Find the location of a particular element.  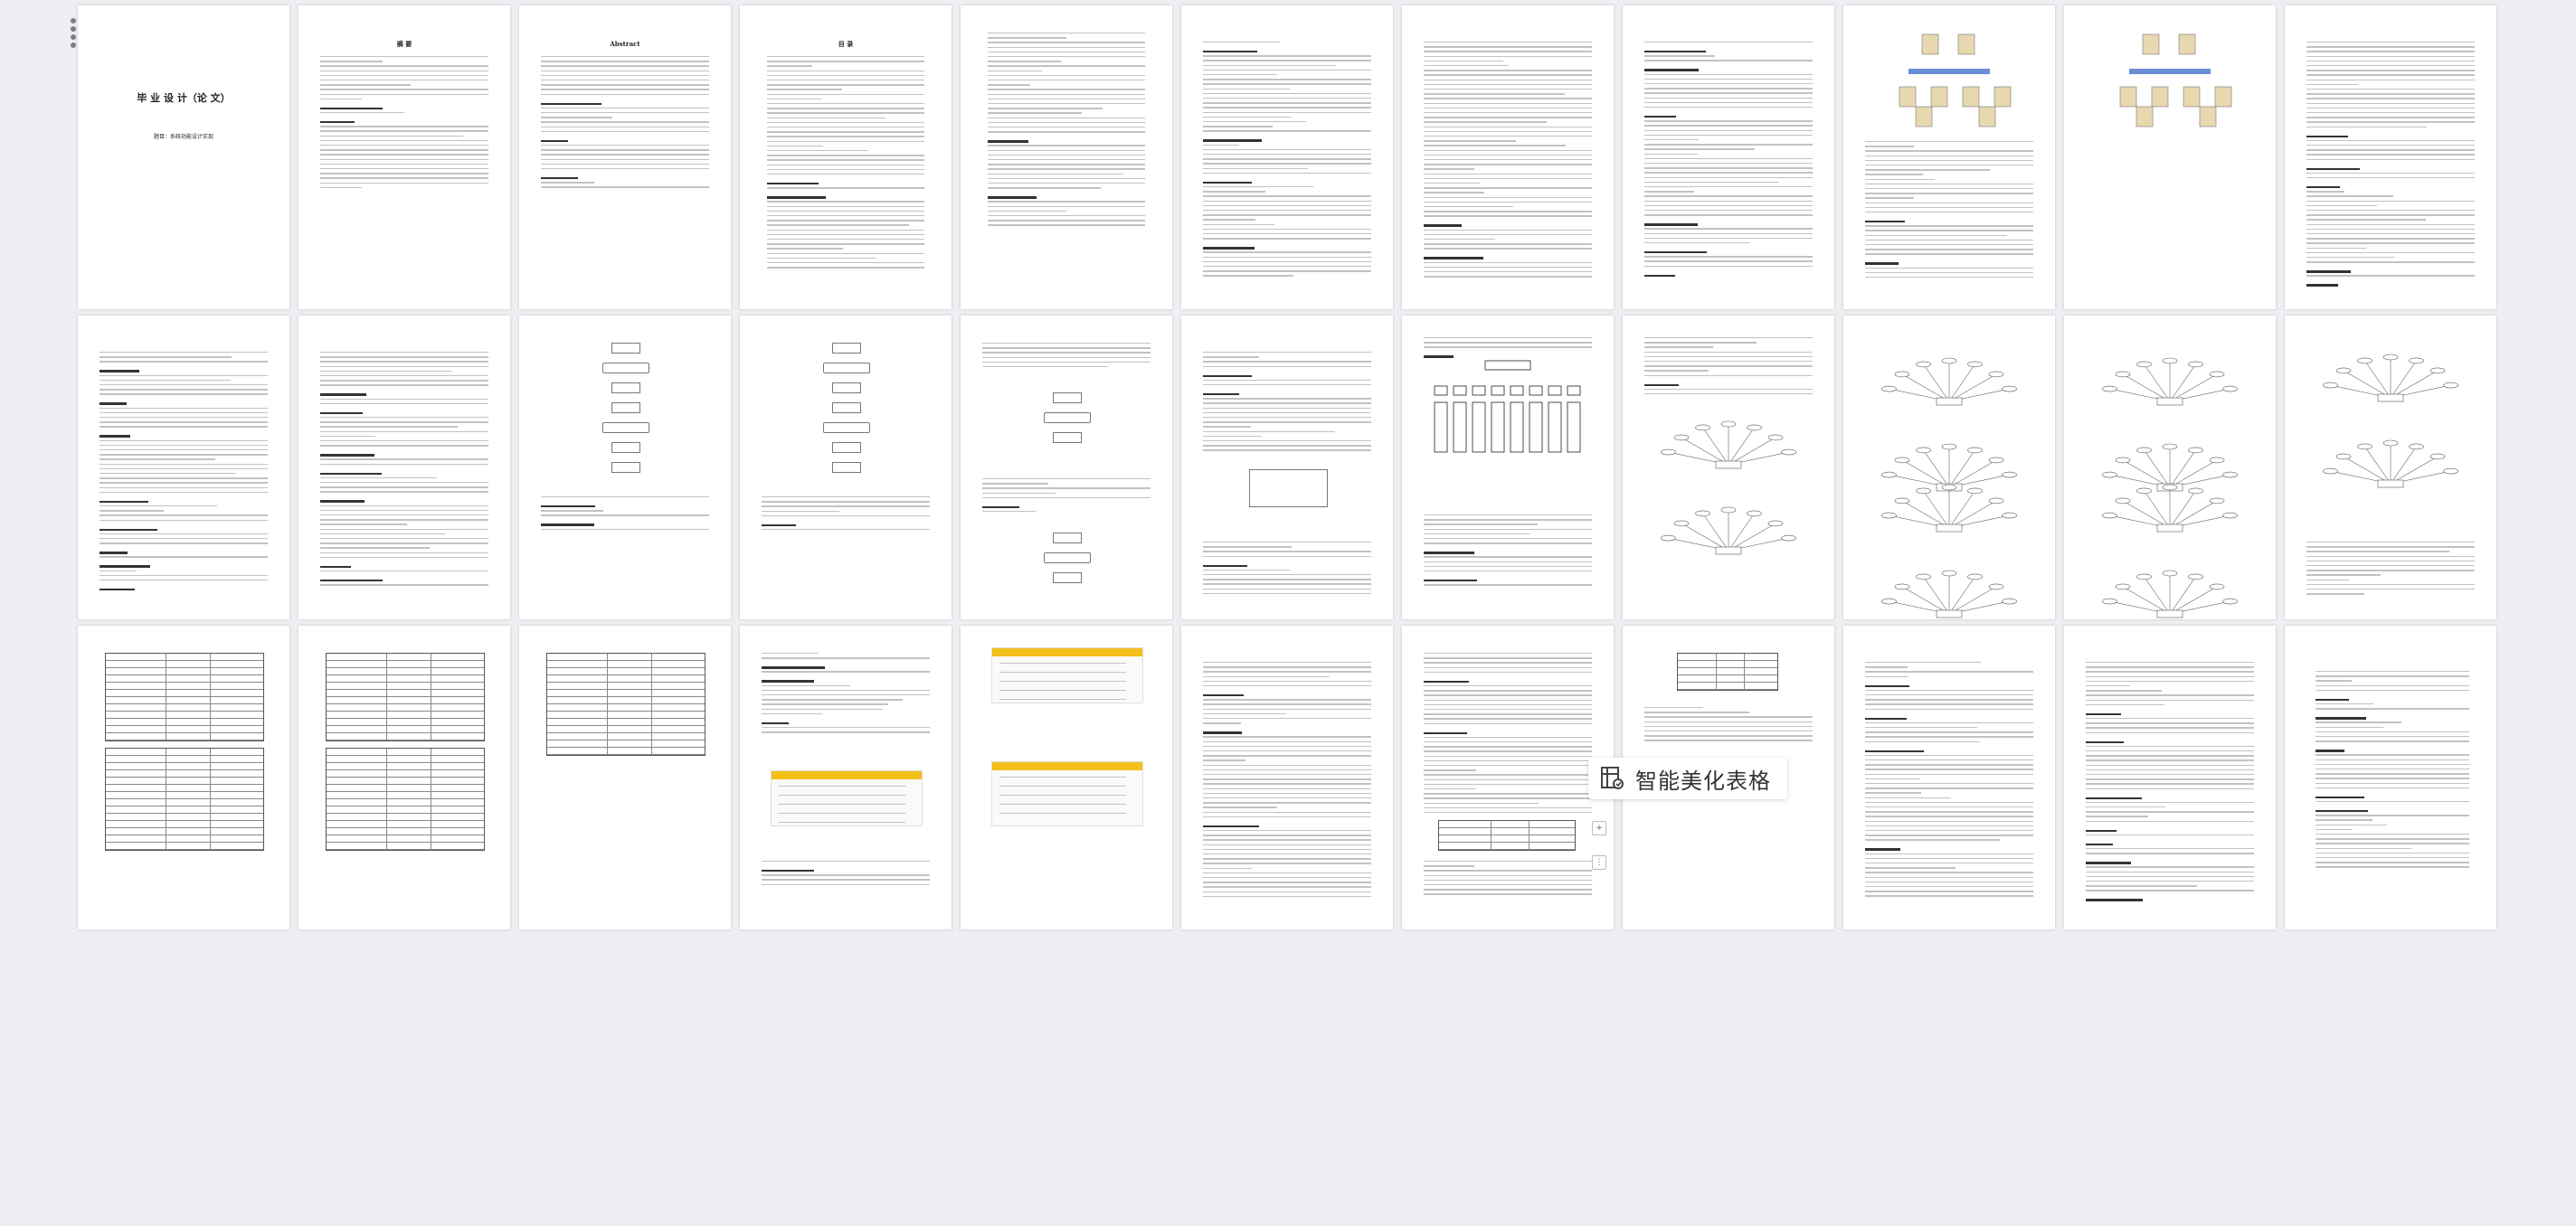

side-tool-button: + is located at coordinates (1599, 828).